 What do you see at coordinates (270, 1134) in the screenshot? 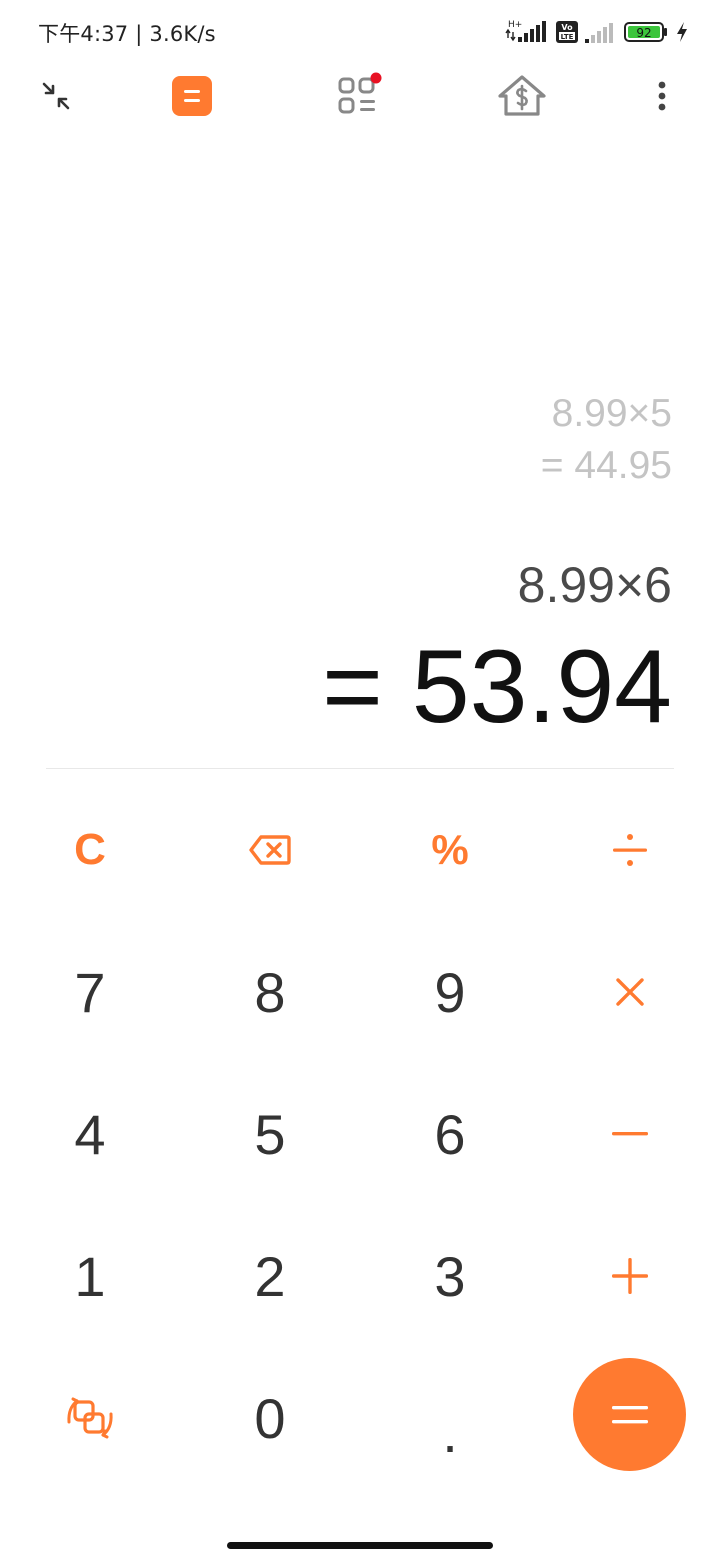
I see `digit-5-button: 5` at bounding box center [270, 1134].